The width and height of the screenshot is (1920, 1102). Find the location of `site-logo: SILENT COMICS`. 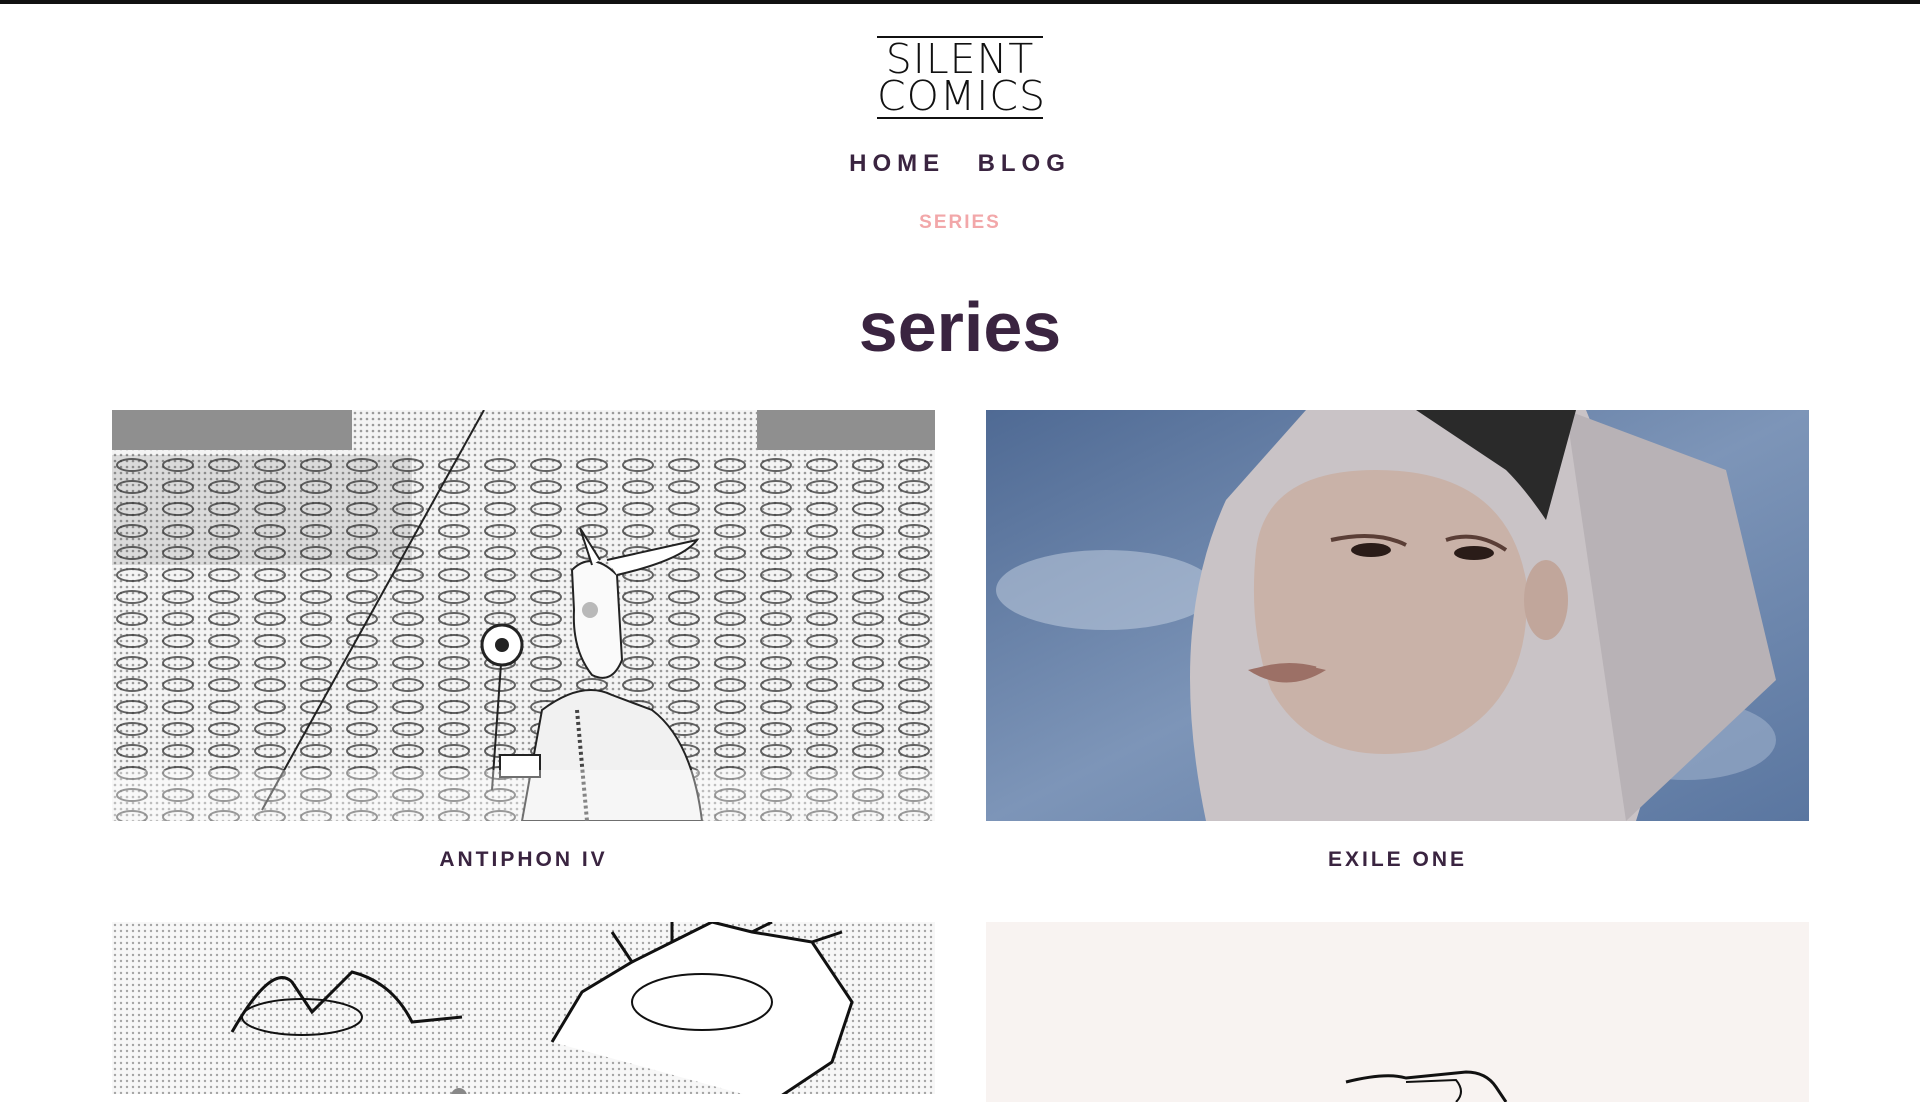

site-logo: SILENT COMICS is located at coordinates (962, 78).